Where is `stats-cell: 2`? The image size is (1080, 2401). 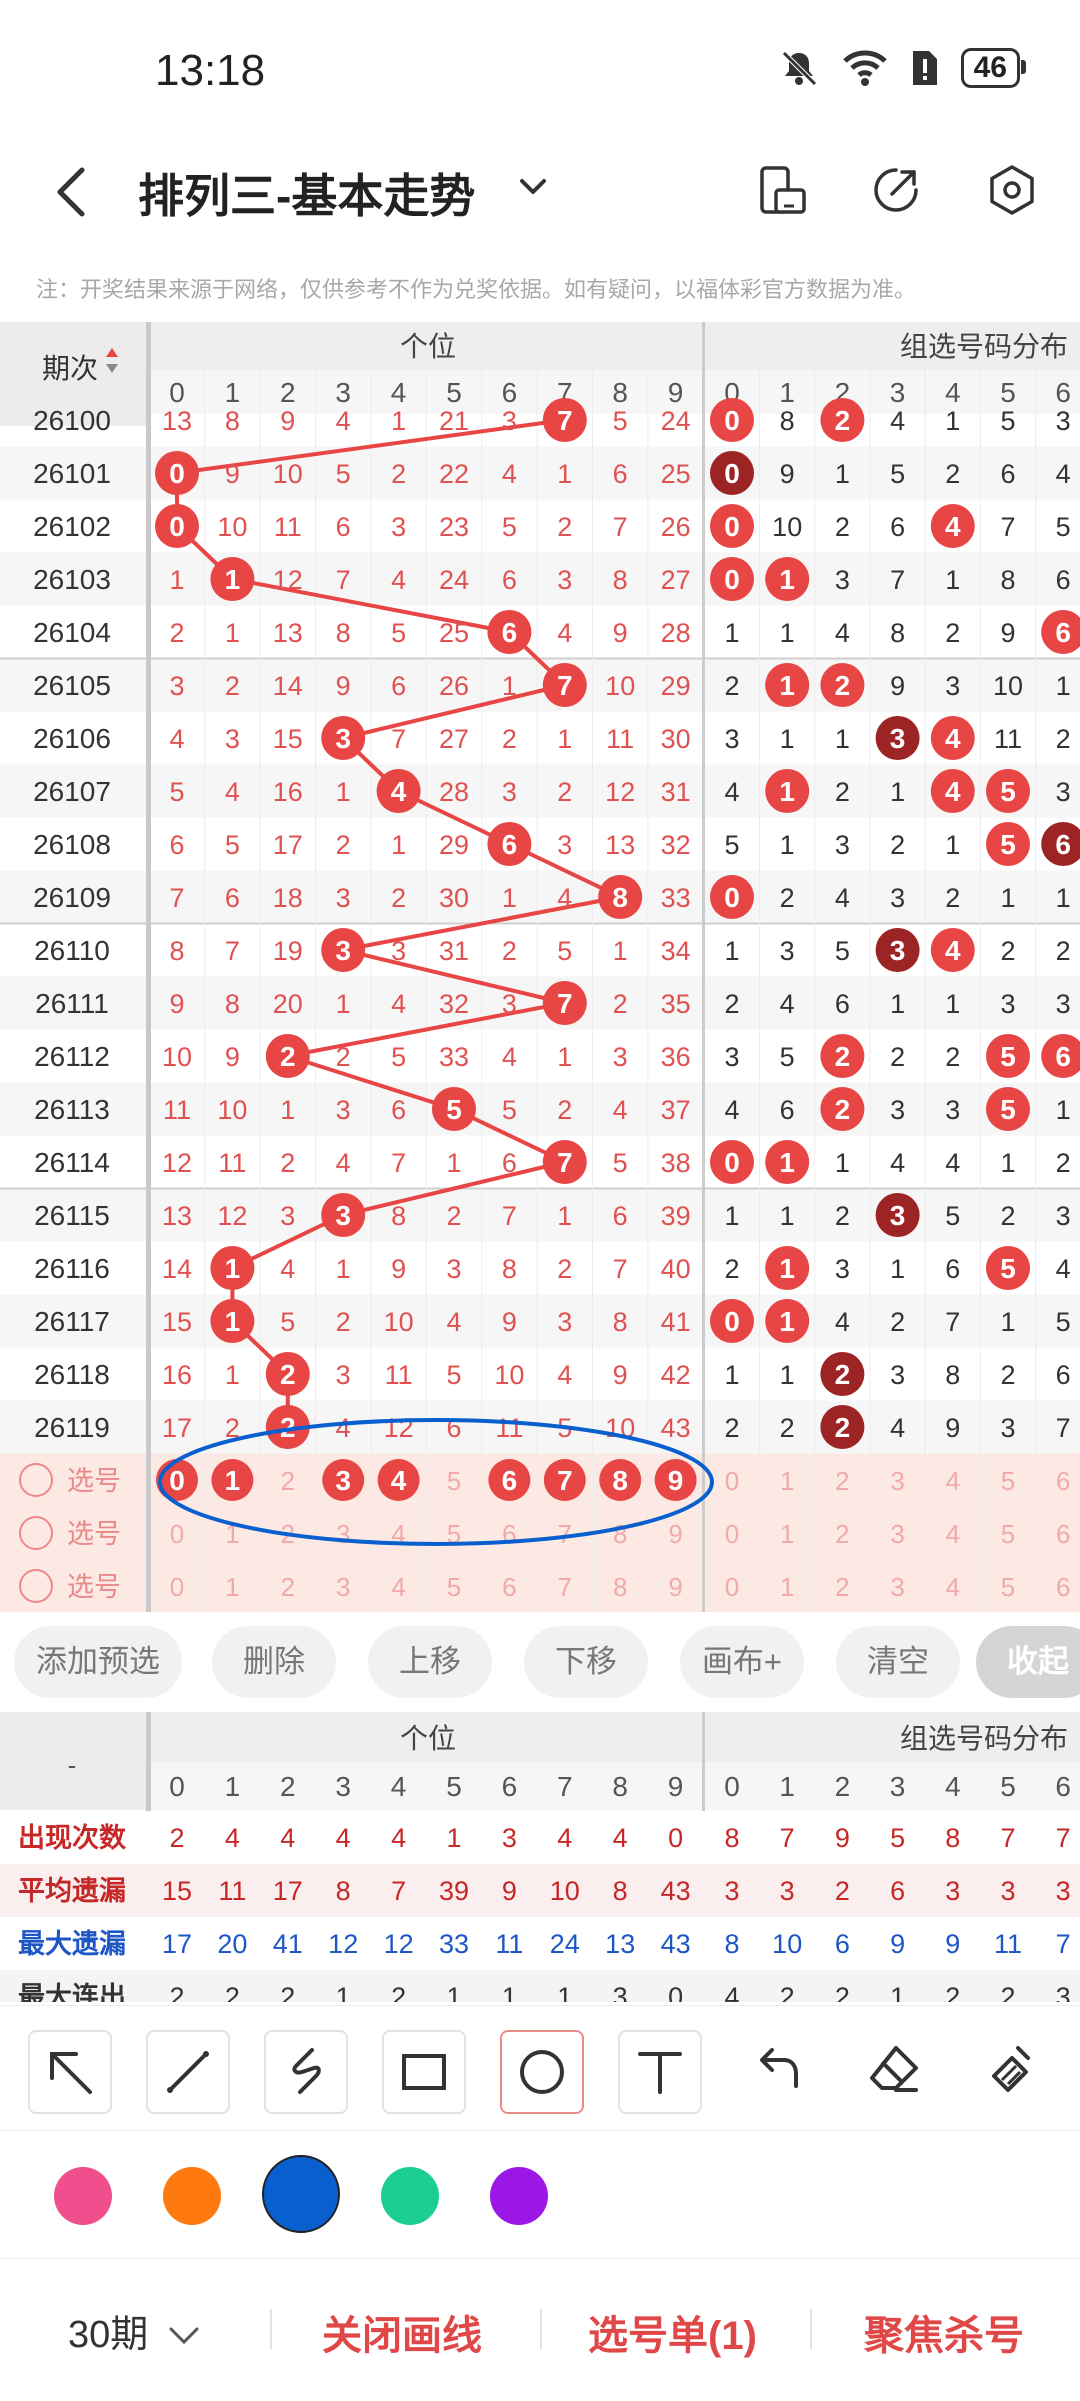
stats-cell: 2 is located at coordinates (287, 1992).